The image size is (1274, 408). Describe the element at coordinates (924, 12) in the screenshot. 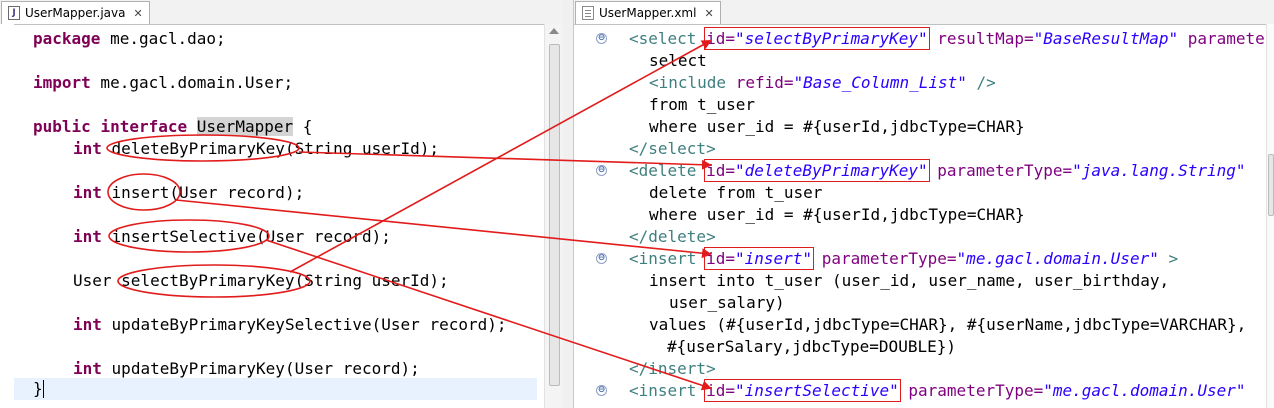

I see `xml-tab-bar: UserMapper.xml ✕` at that location.